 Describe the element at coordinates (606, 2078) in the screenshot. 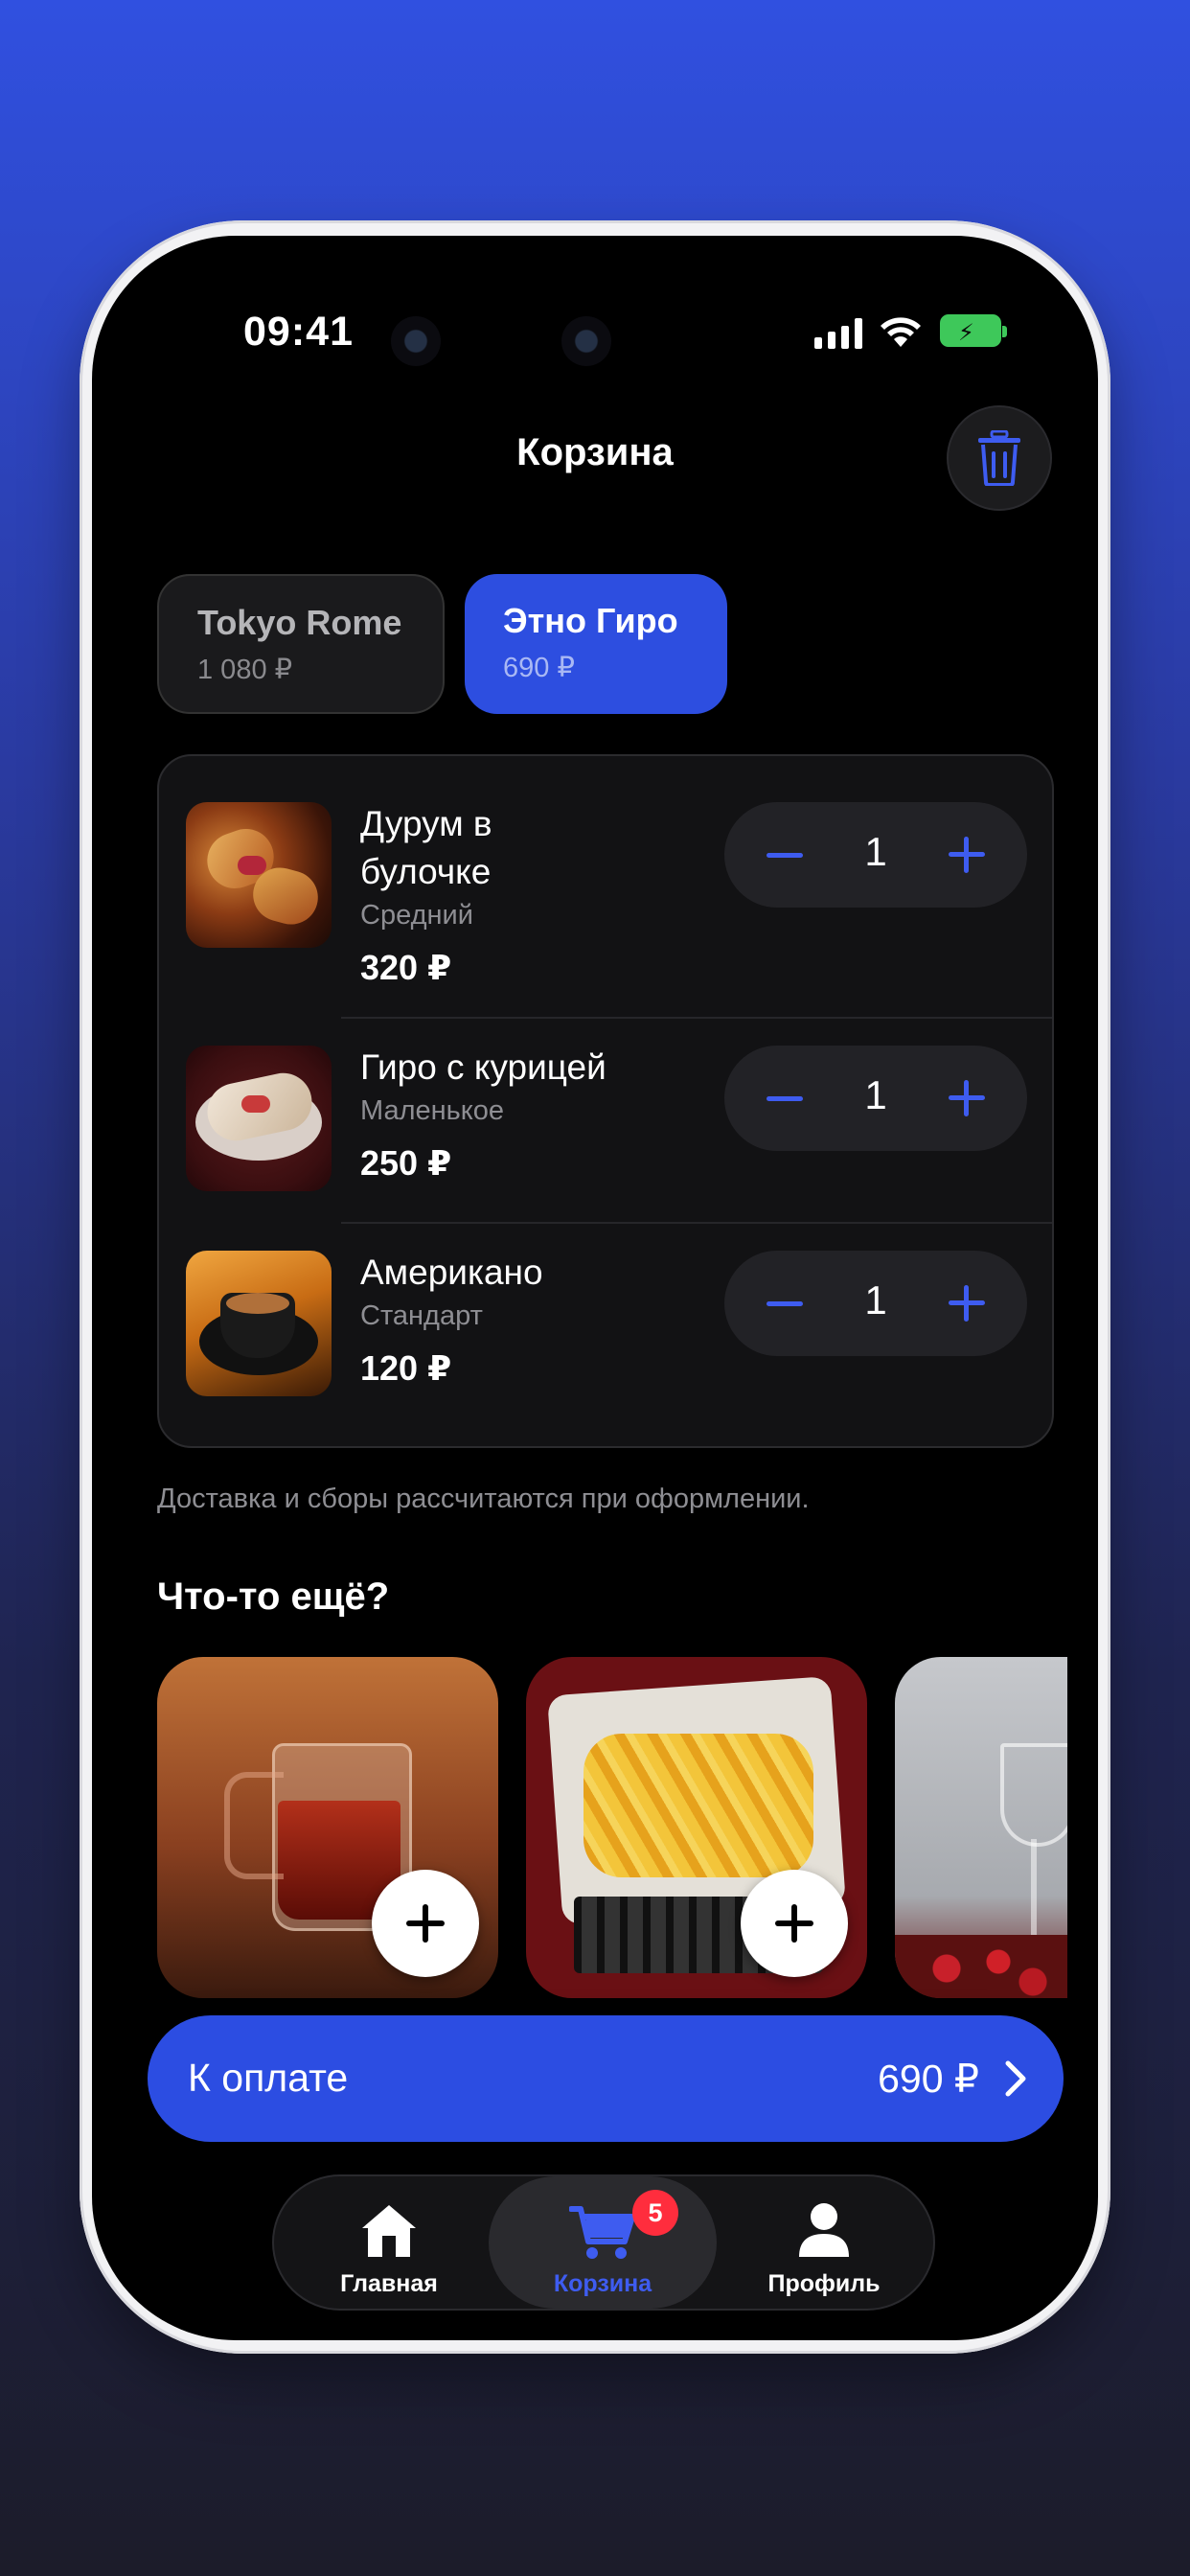

I see `checkout-button: К оплате 690 ₽` at that location.